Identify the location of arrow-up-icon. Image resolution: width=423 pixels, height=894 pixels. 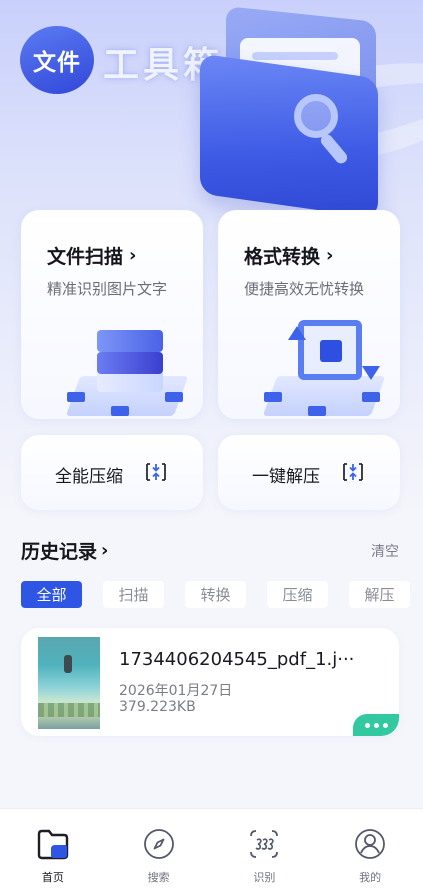
(297, 333).